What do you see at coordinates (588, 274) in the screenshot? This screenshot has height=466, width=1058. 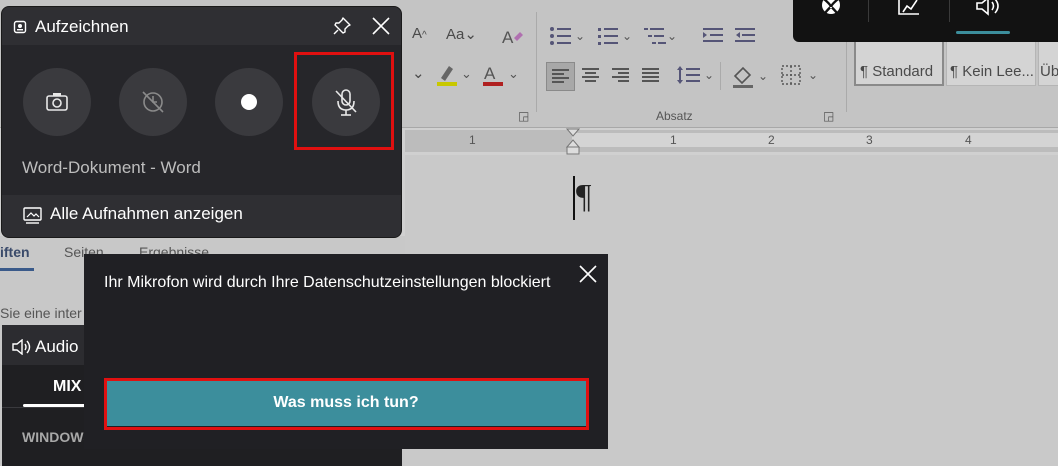 I see `close-notification-icon` at bounding box center [588, 274].